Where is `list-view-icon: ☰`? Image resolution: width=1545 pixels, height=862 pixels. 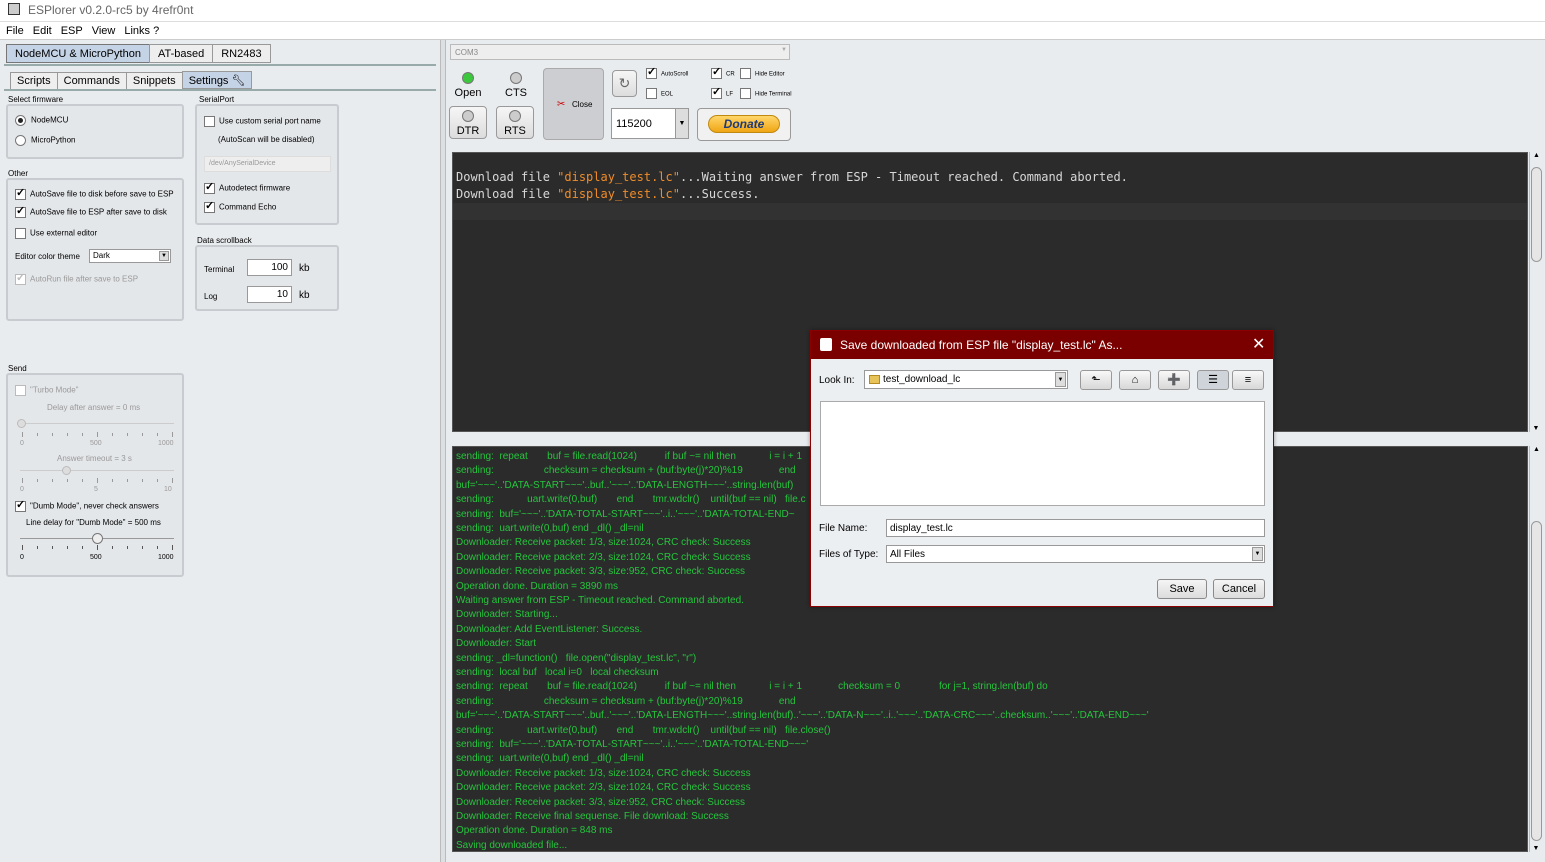
list-view-icon: ☰ is located at coordinates (1213, 380).